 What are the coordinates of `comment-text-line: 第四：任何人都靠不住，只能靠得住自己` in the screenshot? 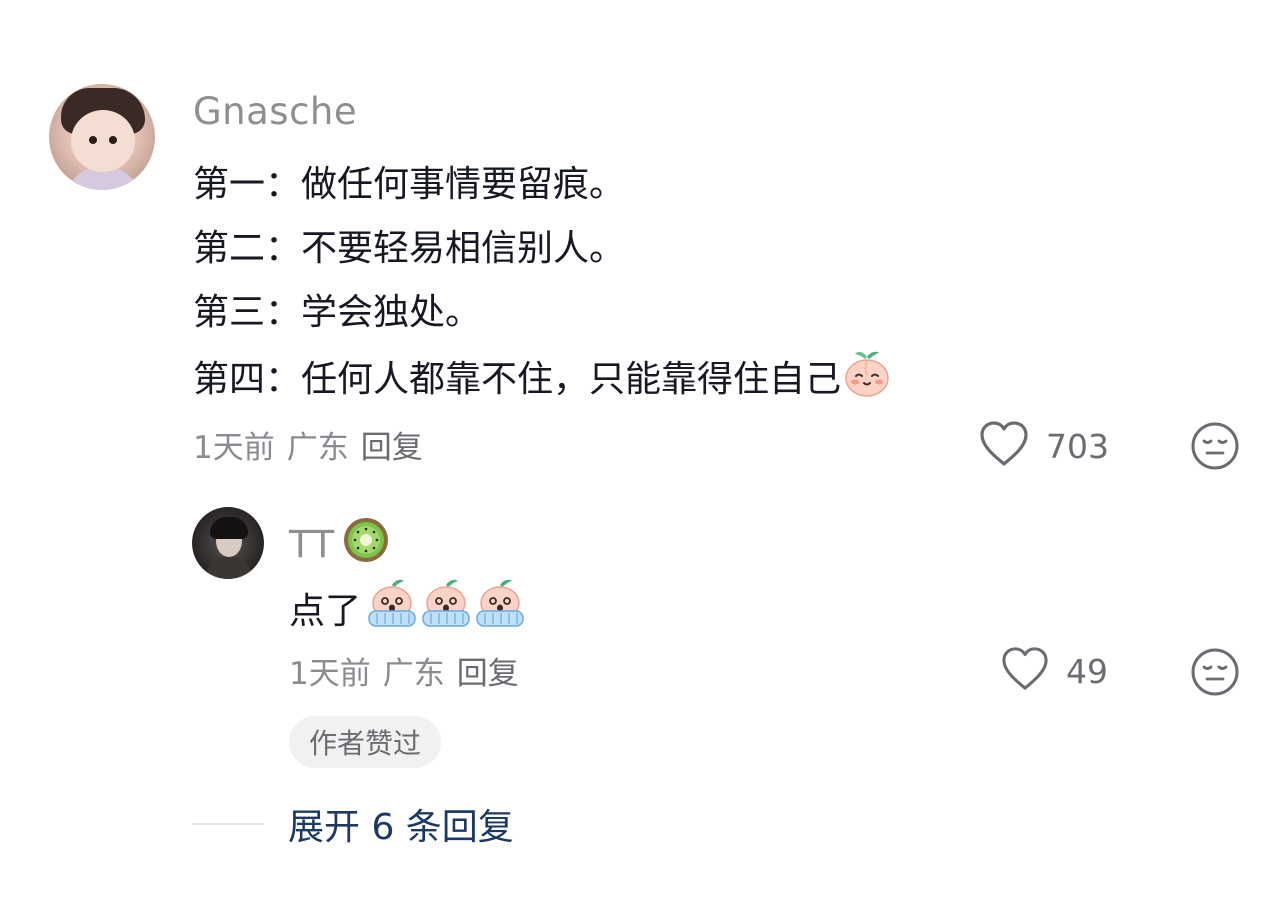 It's located at (543, 377).